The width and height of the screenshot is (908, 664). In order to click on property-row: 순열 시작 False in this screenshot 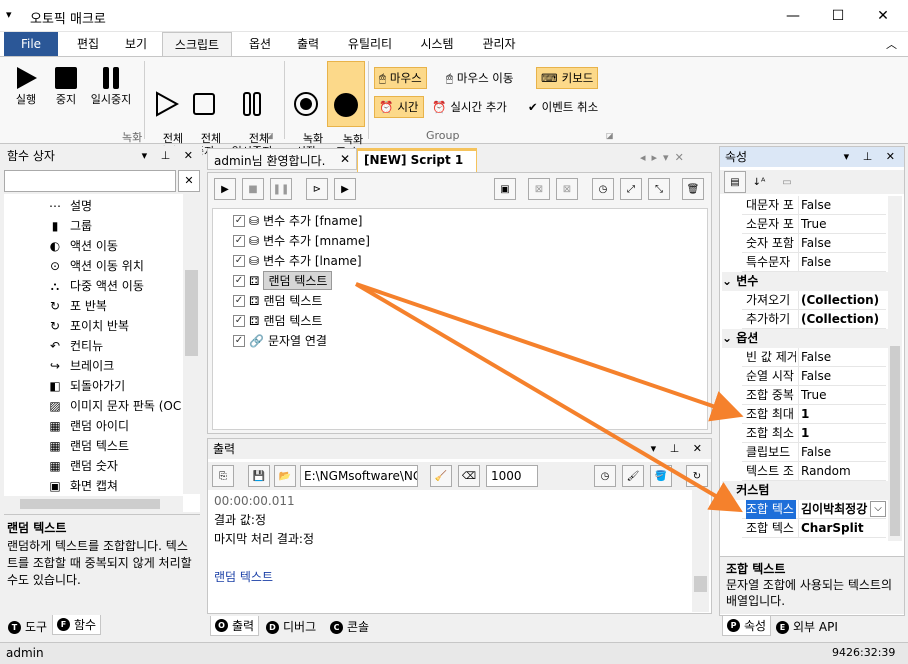, I will do `click(814, 376)`.